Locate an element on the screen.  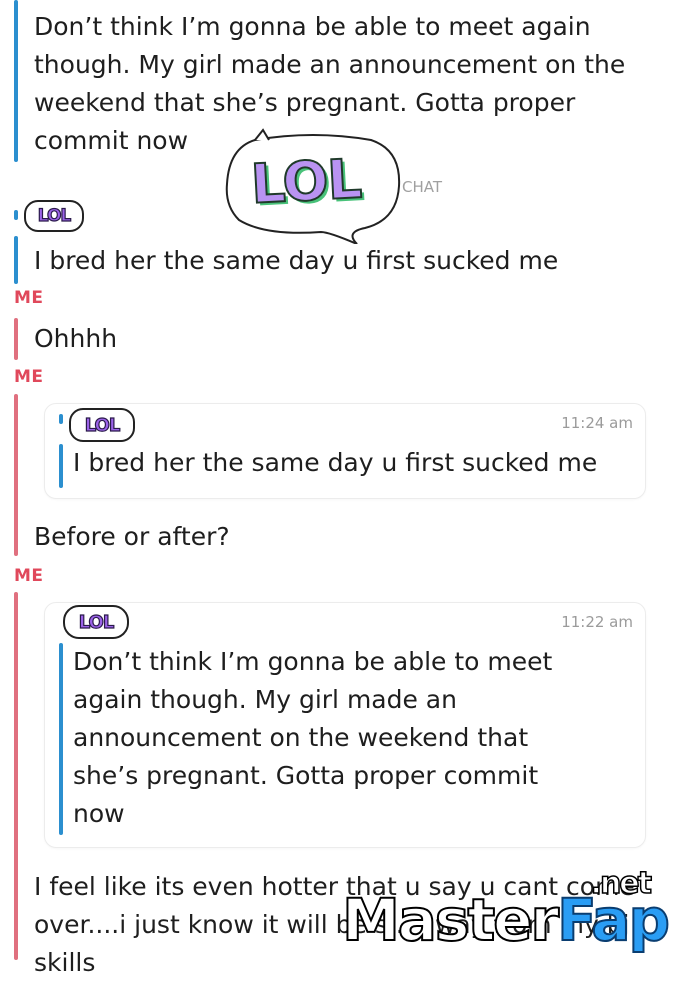
quoted-timestamp: 11:24 am is located at coordinates (597, 423).